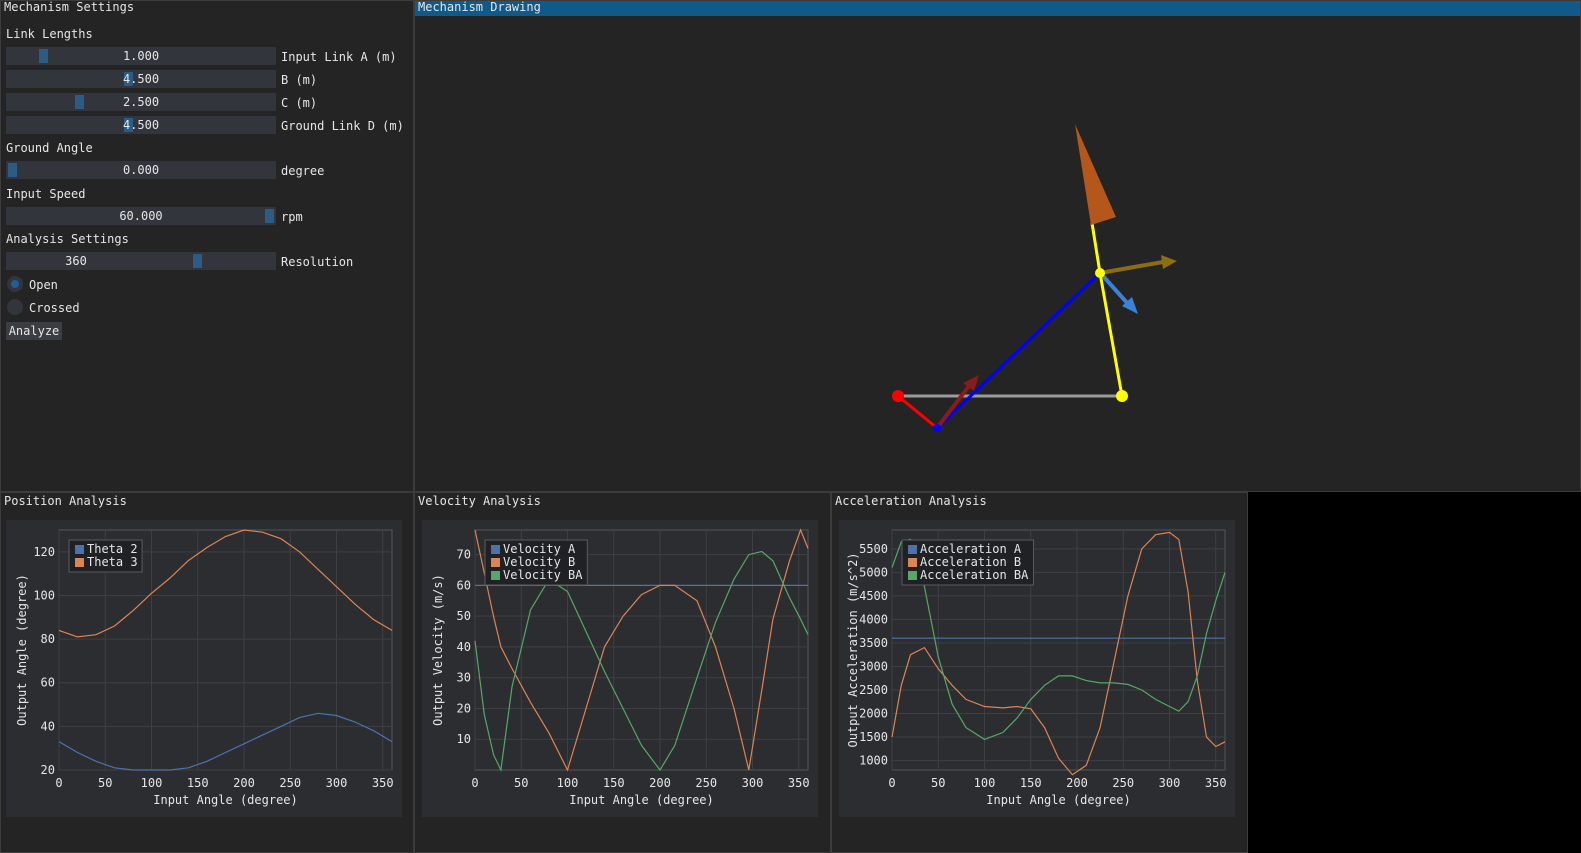 The width and height of the screenshot is (1581, 853). I want to click on slider-resolution: 360, so click(141, 261).